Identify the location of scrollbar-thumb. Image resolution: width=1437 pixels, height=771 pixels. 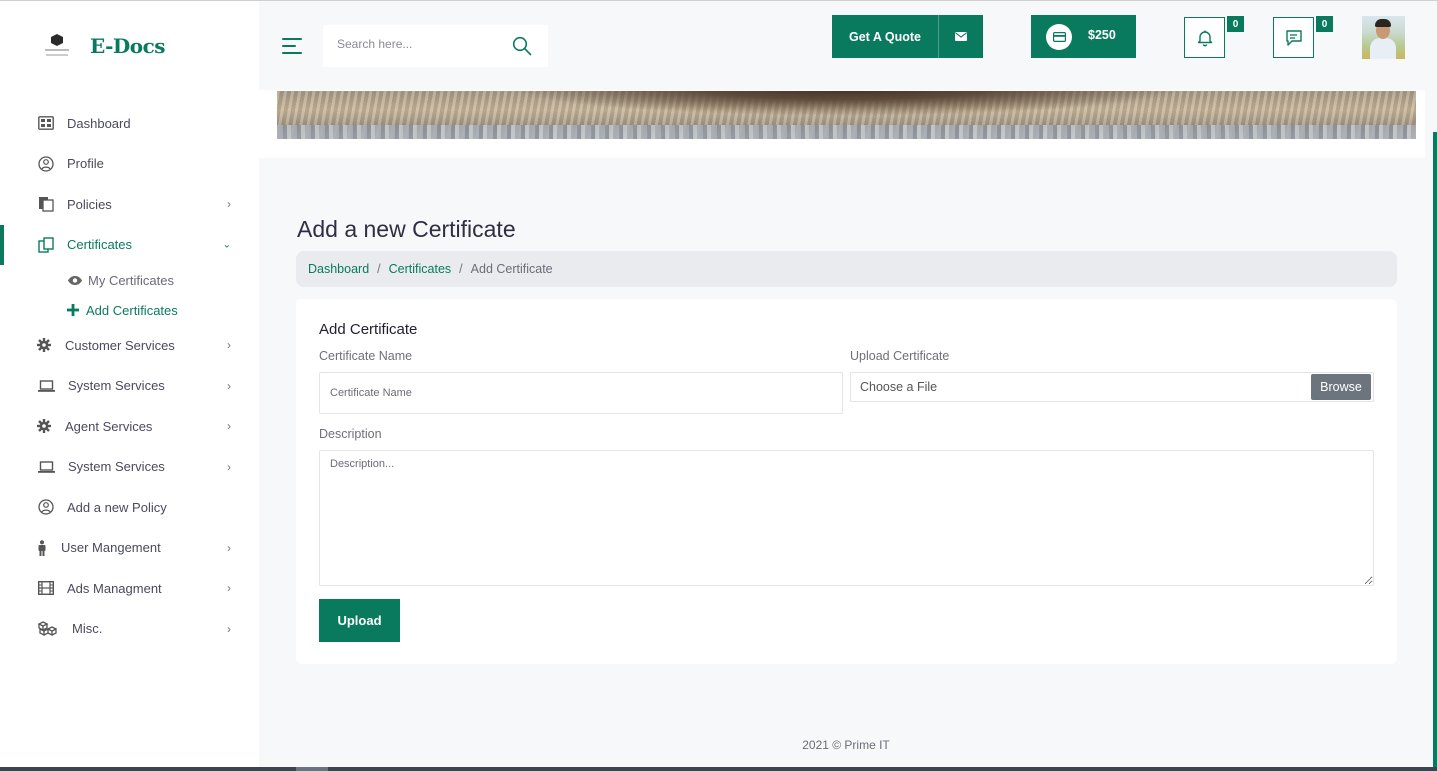
(312, 769).